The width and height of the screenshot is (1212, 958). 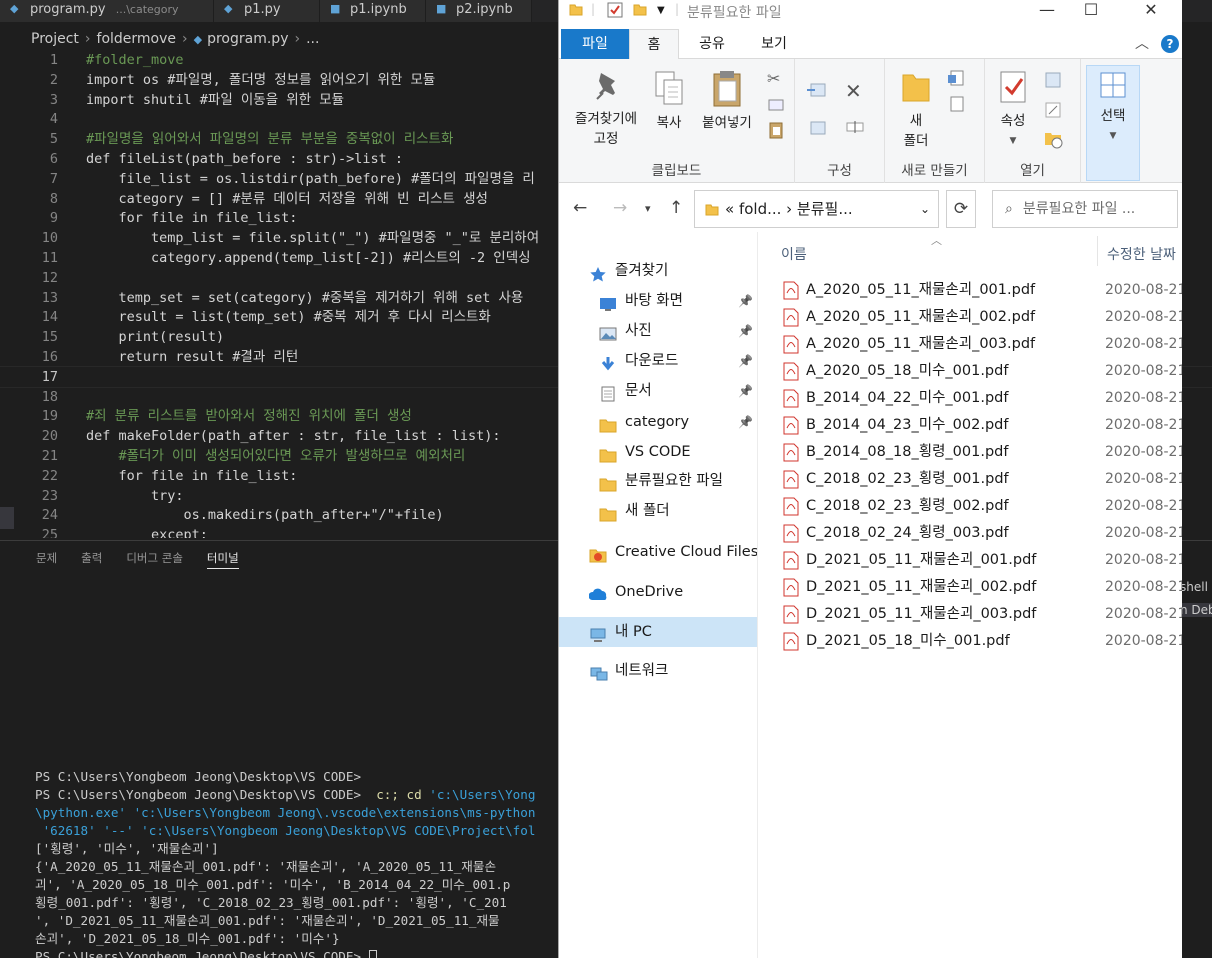 I want to click on pin-to-quick-access-button: 즐겨찾기에 고정, so click(x=606, y=109).